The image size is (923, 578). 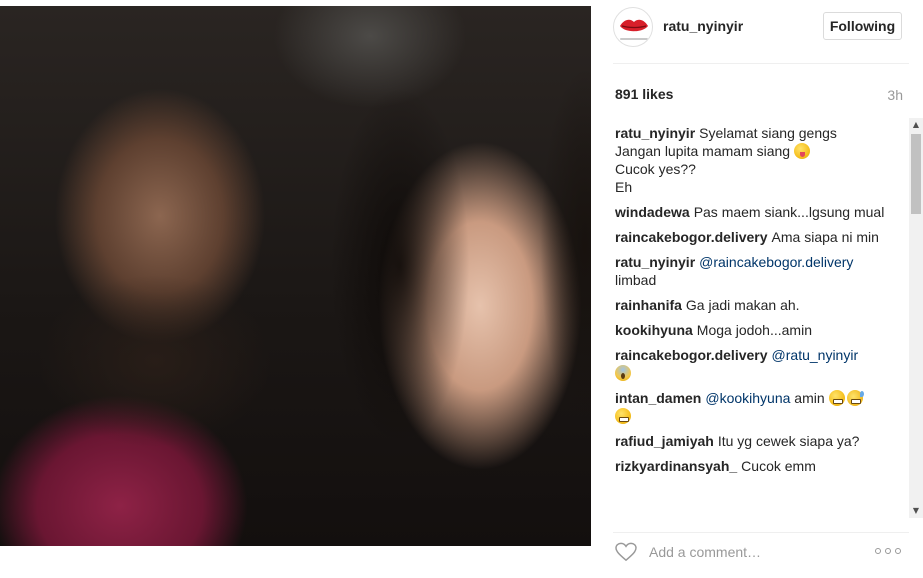 I want to click on comment-text: limbad, so click(x=636, y=280).